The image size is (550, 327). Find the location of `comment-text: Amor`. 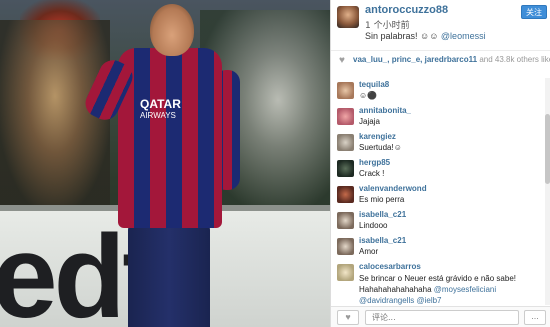

comment-text: Amor is located at coordinates (369, 251).